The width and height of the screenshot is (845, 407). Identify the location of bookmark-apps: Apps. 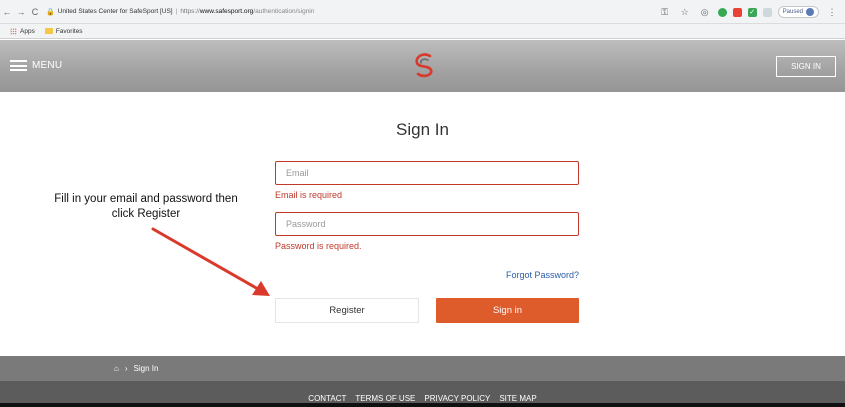
(22, 31).